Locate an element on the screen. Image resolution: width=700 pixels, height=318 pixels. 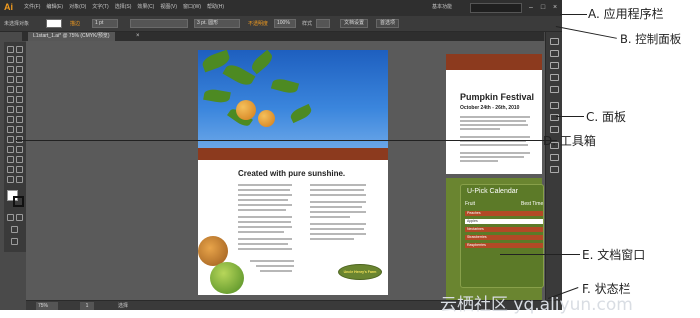
search-input is located at coordinates (496, 8).